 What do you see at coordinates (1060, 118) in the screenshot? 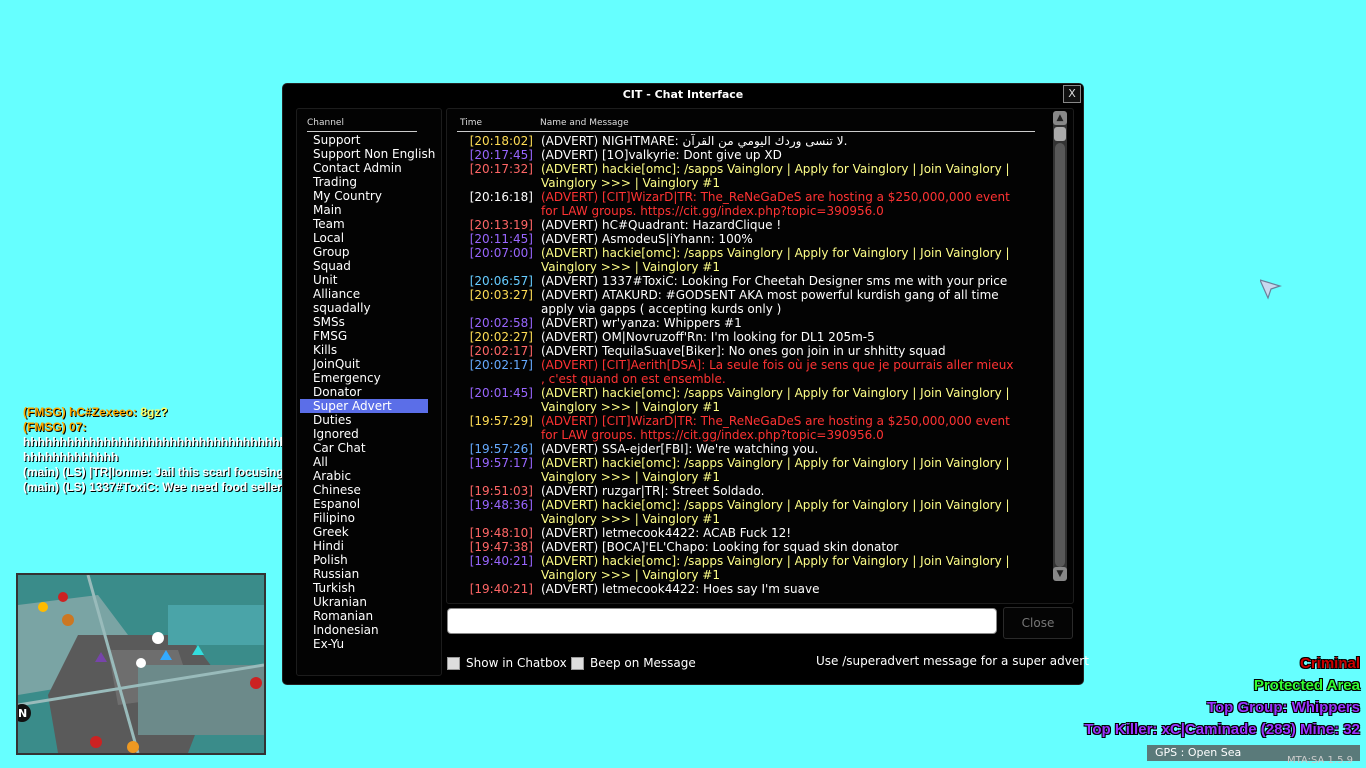
I see `scroll-up-arrow-icon: ▲` at bounding box center [1060, 118].